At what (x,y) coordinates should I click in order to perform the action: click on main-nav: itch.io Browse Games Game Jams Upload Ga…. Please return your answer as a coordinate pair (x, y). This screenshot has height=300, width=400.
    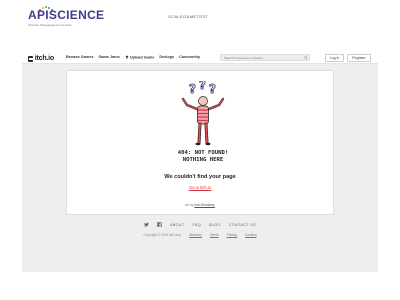
    Looking at the image, I should click on (200, 58).